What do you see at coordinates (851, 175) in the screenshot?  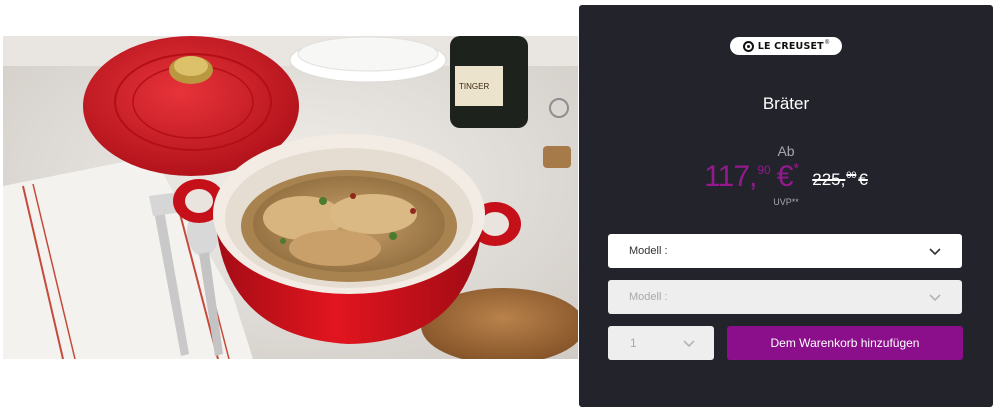 I see `old-price-cents: 00` at bounding box center [851, 175].